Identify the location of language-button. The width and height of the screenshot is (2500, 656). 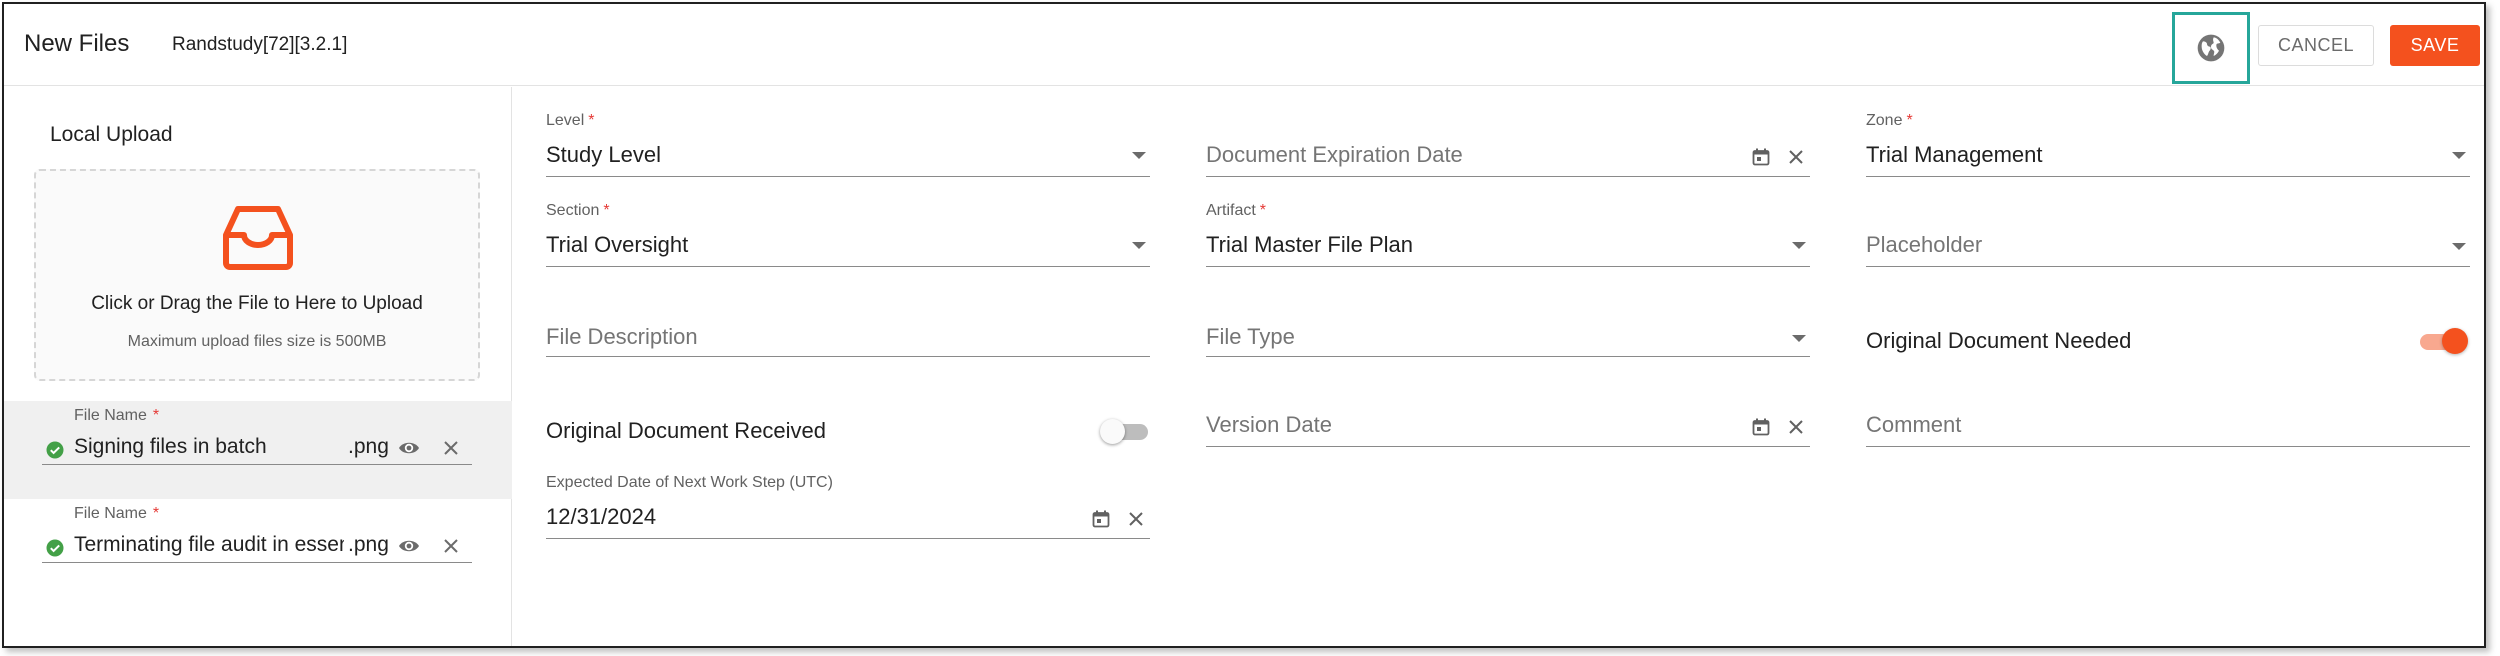
(2211, 48).